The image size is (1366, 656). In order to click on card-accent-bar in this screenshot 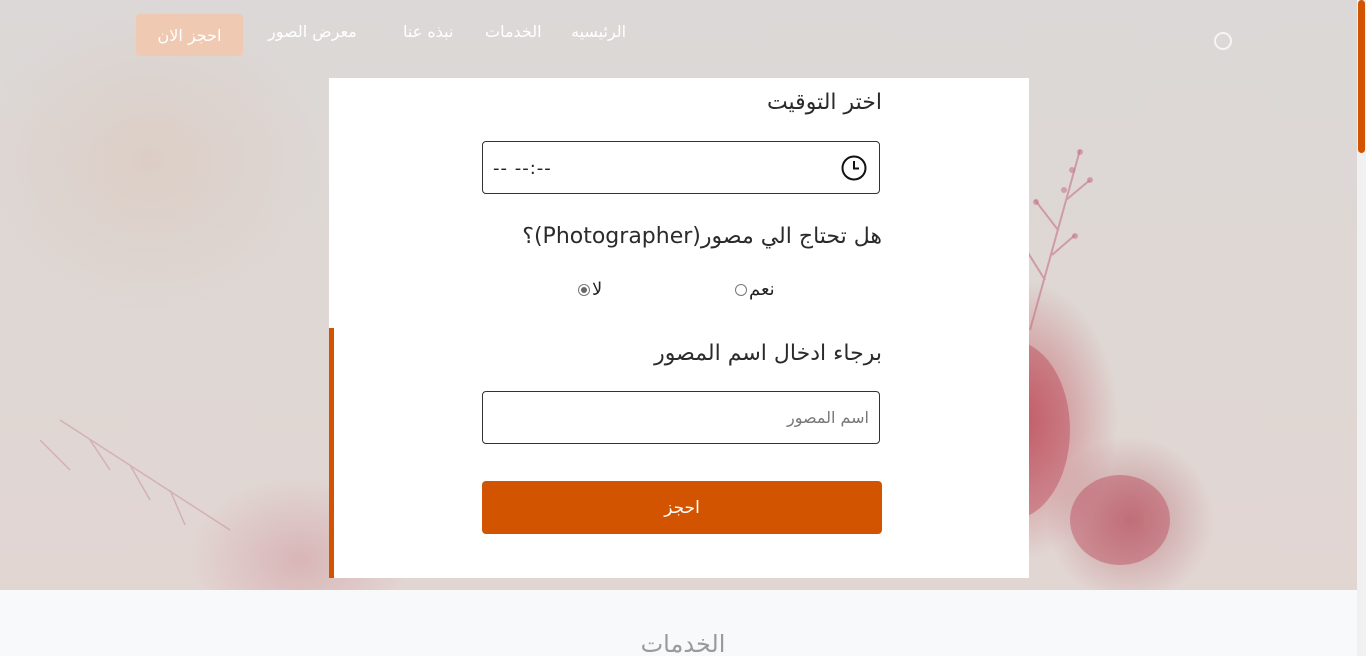, I will do `click(331, 453)`.